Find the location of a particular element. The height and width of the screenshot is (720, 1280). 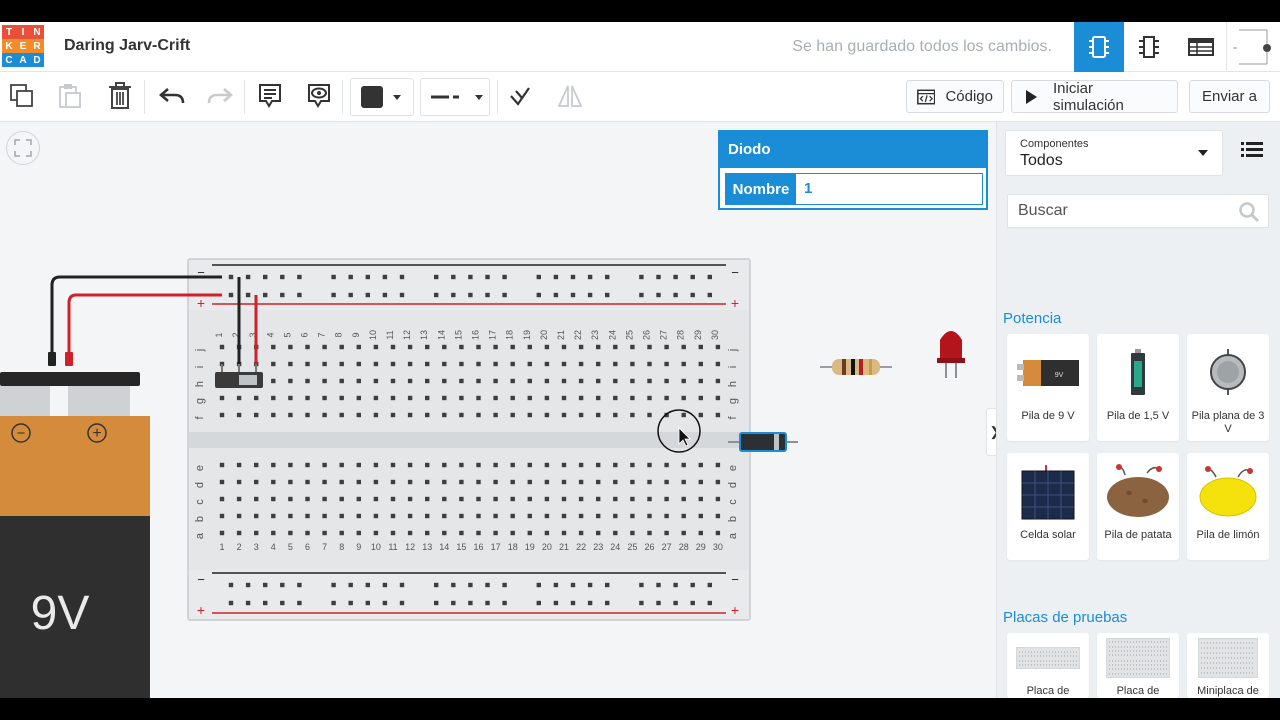

fill-color-dropdown is located at coordinates (382, 97).